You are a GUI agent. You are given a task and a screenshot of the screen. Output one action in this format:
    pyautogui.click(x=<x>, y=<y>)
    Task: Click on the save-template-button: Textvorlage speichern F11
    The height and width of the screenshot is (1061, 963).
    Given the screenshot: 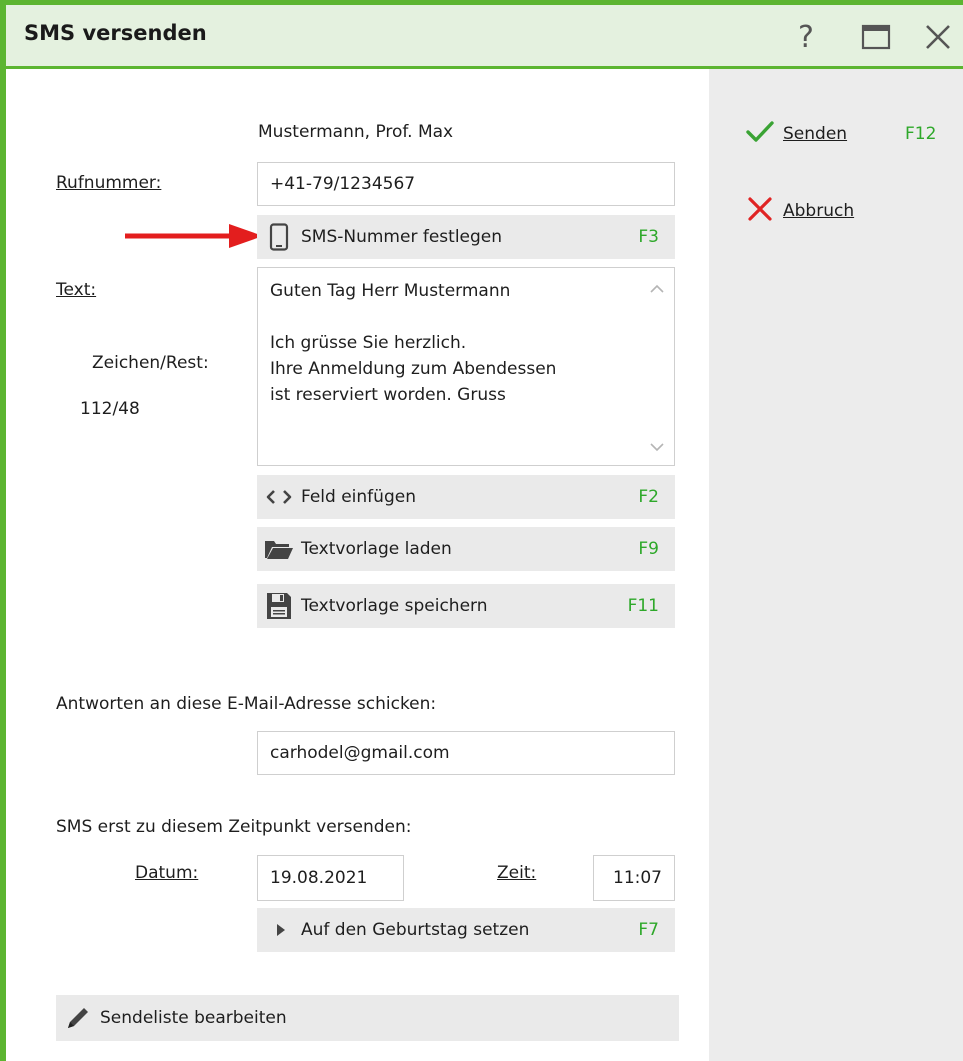 What is the action you would take?
    pyautogui.click(x=466, y=606)
    